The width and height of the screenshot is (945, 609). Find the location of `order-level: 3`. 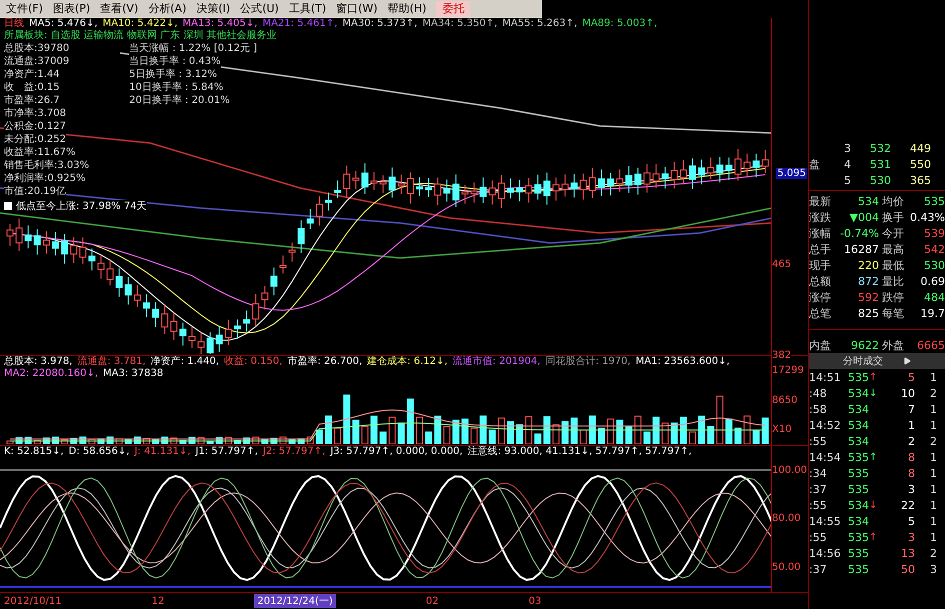

order-level: 3 is located at coordinates (847, 148).